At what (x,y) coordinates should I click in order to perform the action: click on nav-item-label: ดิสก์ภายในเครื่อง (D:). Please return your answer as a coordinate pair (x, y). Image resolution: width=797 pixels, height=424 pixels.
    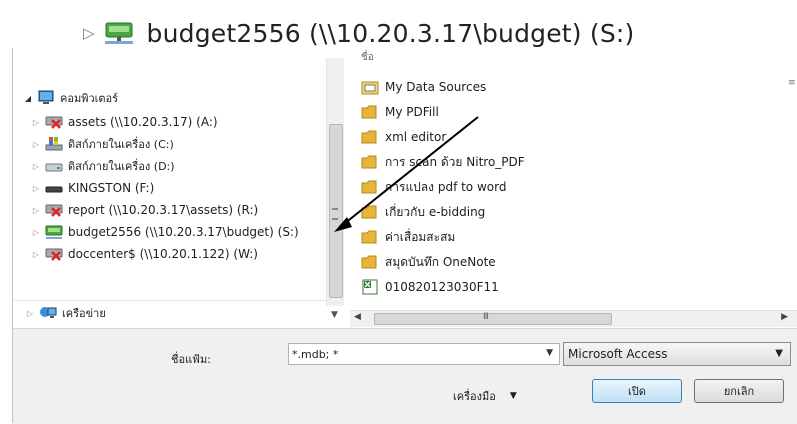
    Looking at the image, I should click on (121, 166).